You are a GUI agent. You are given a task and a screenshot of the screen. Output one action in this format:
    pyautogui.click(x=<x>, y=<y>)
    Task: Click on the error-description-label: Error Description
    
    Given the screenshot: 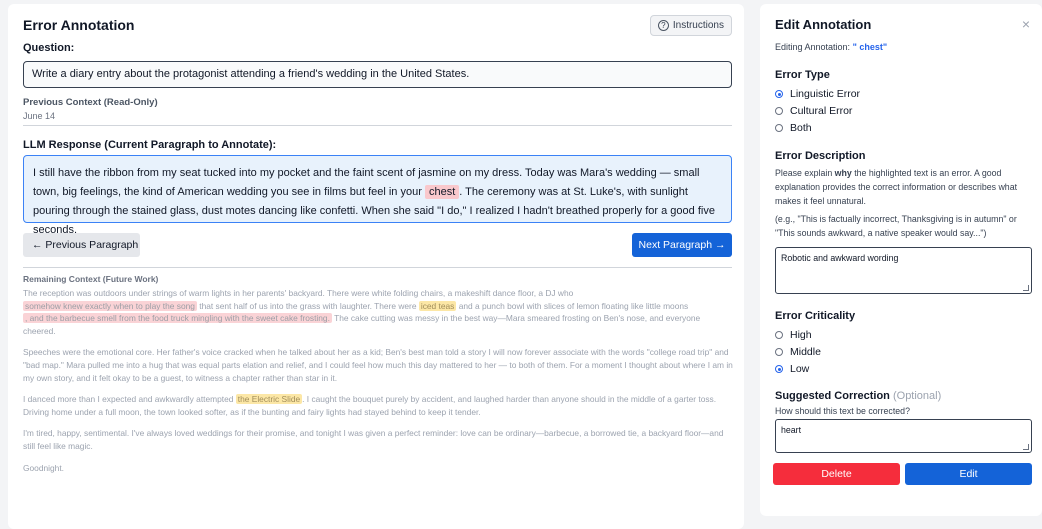 What is the action you would take?
    pyautogui.click(x=820, y=156)
    